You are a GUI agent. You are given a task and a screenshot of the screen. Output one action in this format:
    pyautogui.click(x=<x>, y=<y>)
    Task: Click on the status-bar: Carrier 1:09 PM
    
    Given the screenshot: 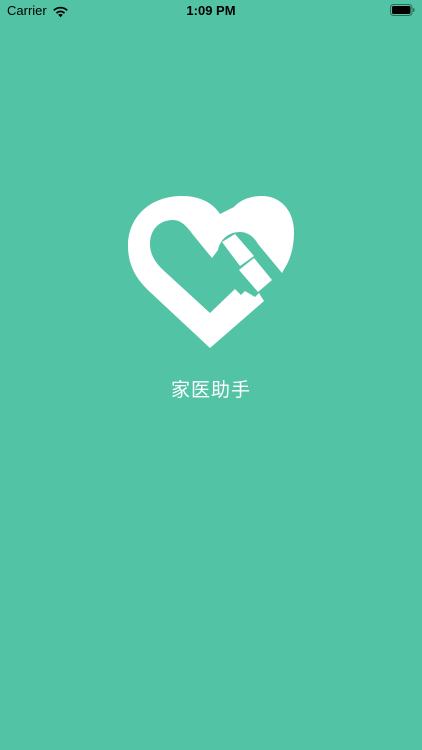 What is the action you would take?
    pyautogui.click(x=211, y=11)
    